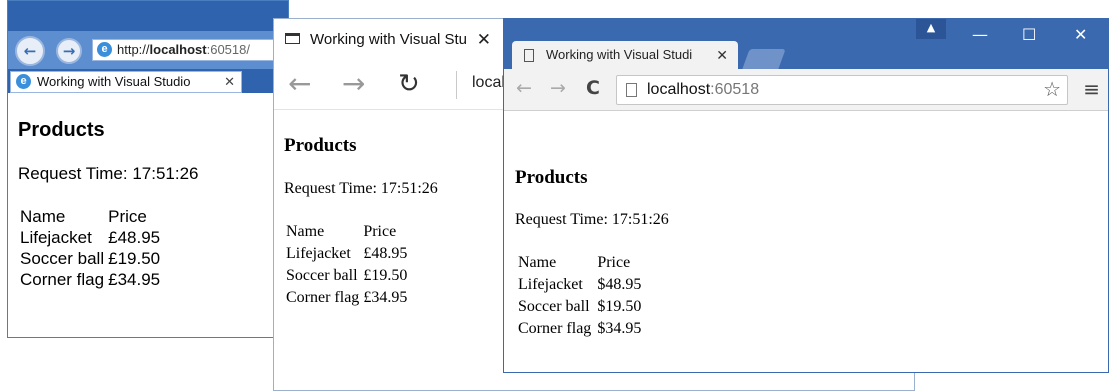 This screenshot has width=1111, height=391. I want to click on edge-tab-title: Working with Visual Stu, so click(389, 39).